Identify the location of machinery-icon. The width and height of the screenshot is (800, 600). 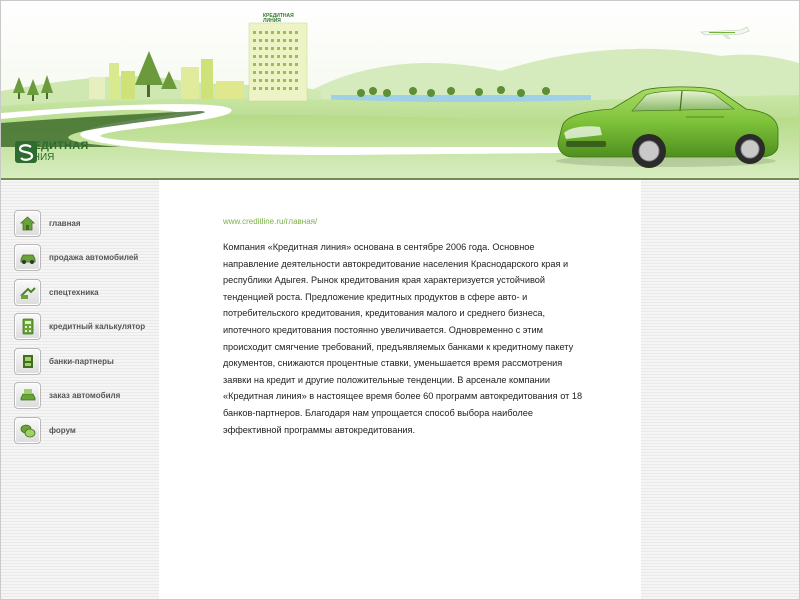
(27, 292).